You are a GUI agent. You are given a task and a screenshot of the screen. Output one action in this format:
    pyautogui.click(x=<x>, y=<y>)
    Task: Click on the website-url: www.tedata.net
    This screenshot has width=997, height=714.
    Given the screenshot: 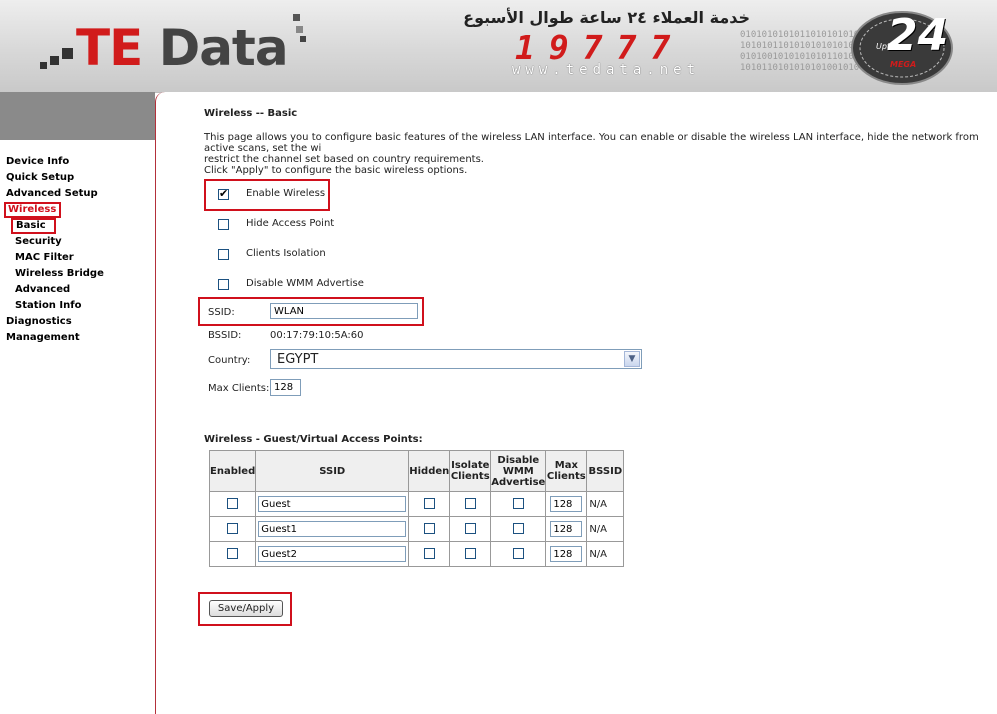 What is the action you would take?
    pyautogui.click(x=606, y=70)
    